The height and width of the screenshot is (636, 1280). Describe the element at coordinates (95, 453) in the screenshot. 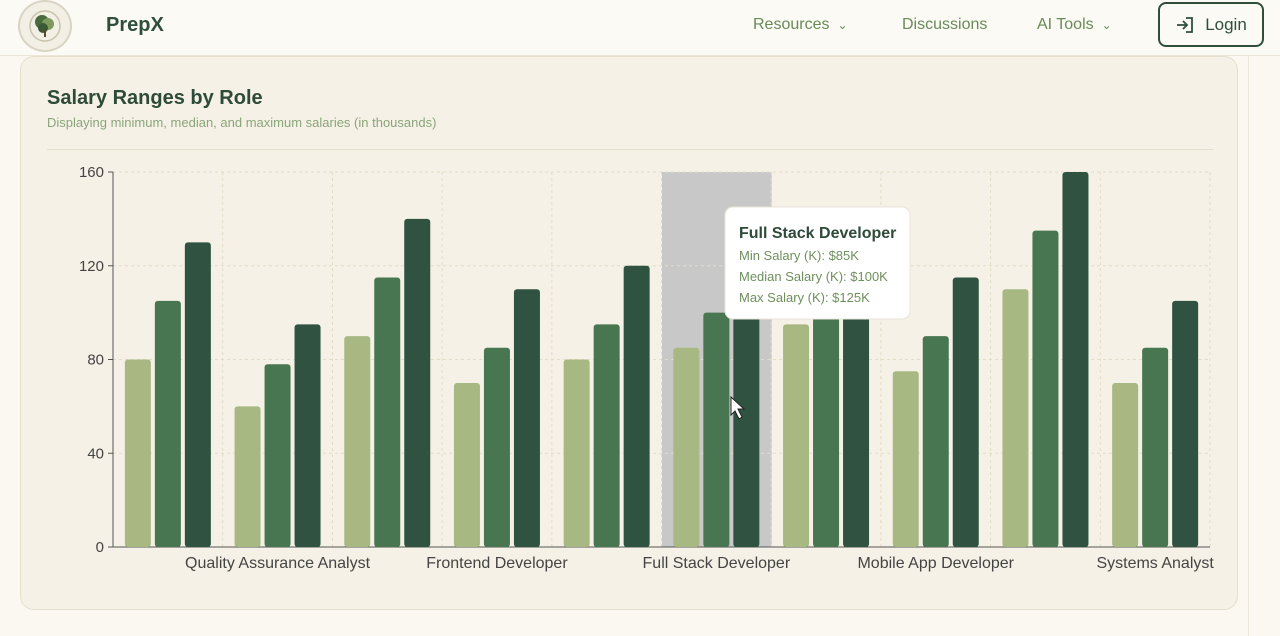

I see `y-tick-label: 40` at that location.